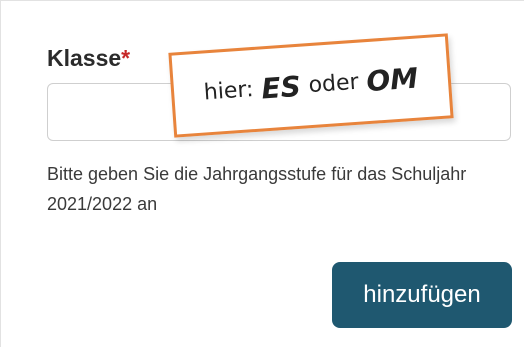  I want to click on annotation-connector: oder, so click(333, 84).